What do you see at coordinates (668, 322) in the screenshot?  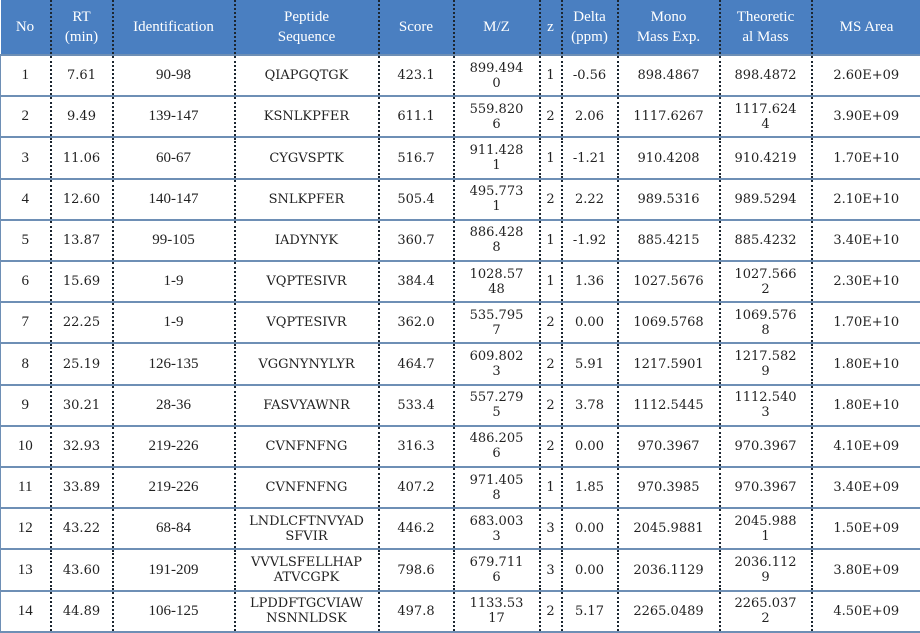 I see `cell-mono-mass: 1069.5768` at bounding box center [668, 322].